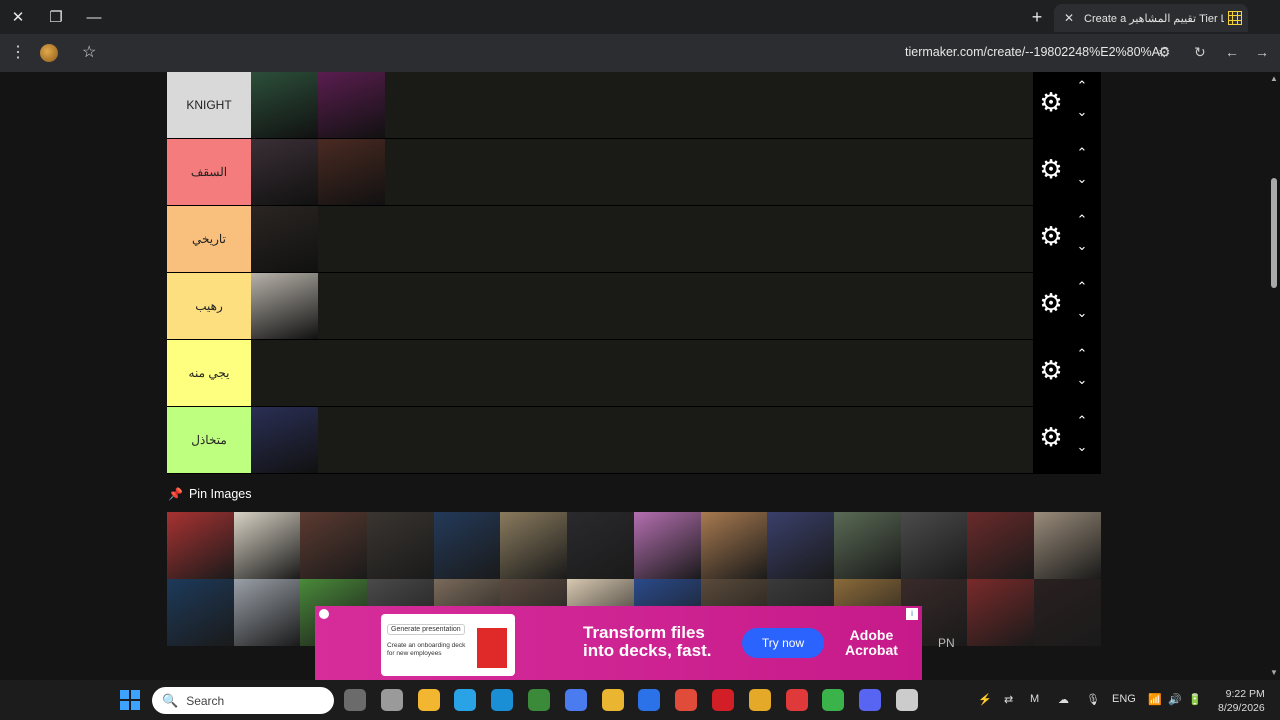 The image size is (1280, 720). Describe the element at coordinates (1195, 699) in the screenshot. I see `battery-icon: 🔋` at that location.